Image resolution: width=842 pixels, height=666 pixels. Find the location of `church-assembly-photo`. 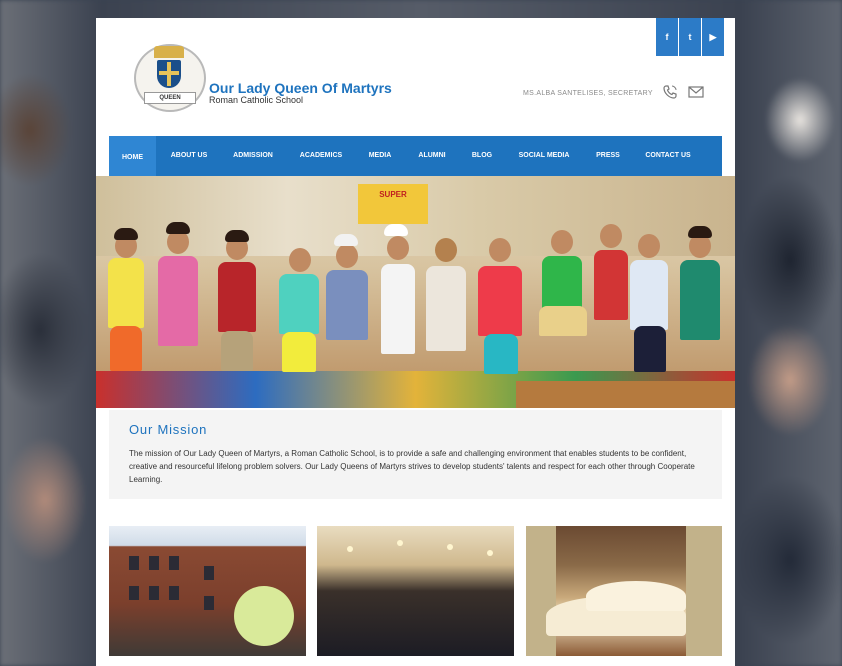

church-assembly-photo is located at coordinates (415, 591).